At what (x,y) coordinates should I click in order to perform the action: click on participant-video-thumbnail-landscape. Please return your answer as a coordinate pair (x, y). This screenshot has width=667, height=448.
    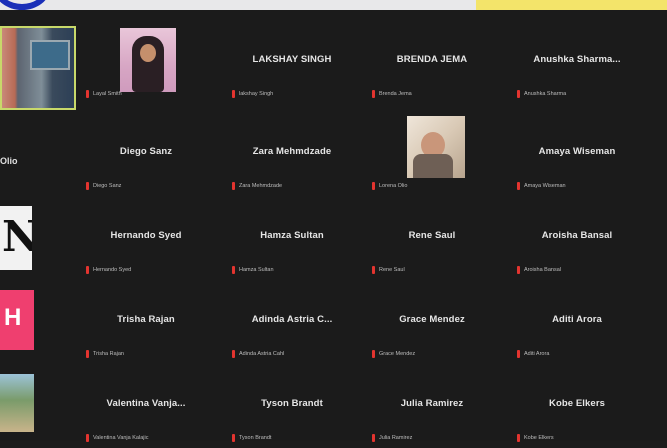
    Looking at the image, I should click on (17, 403).